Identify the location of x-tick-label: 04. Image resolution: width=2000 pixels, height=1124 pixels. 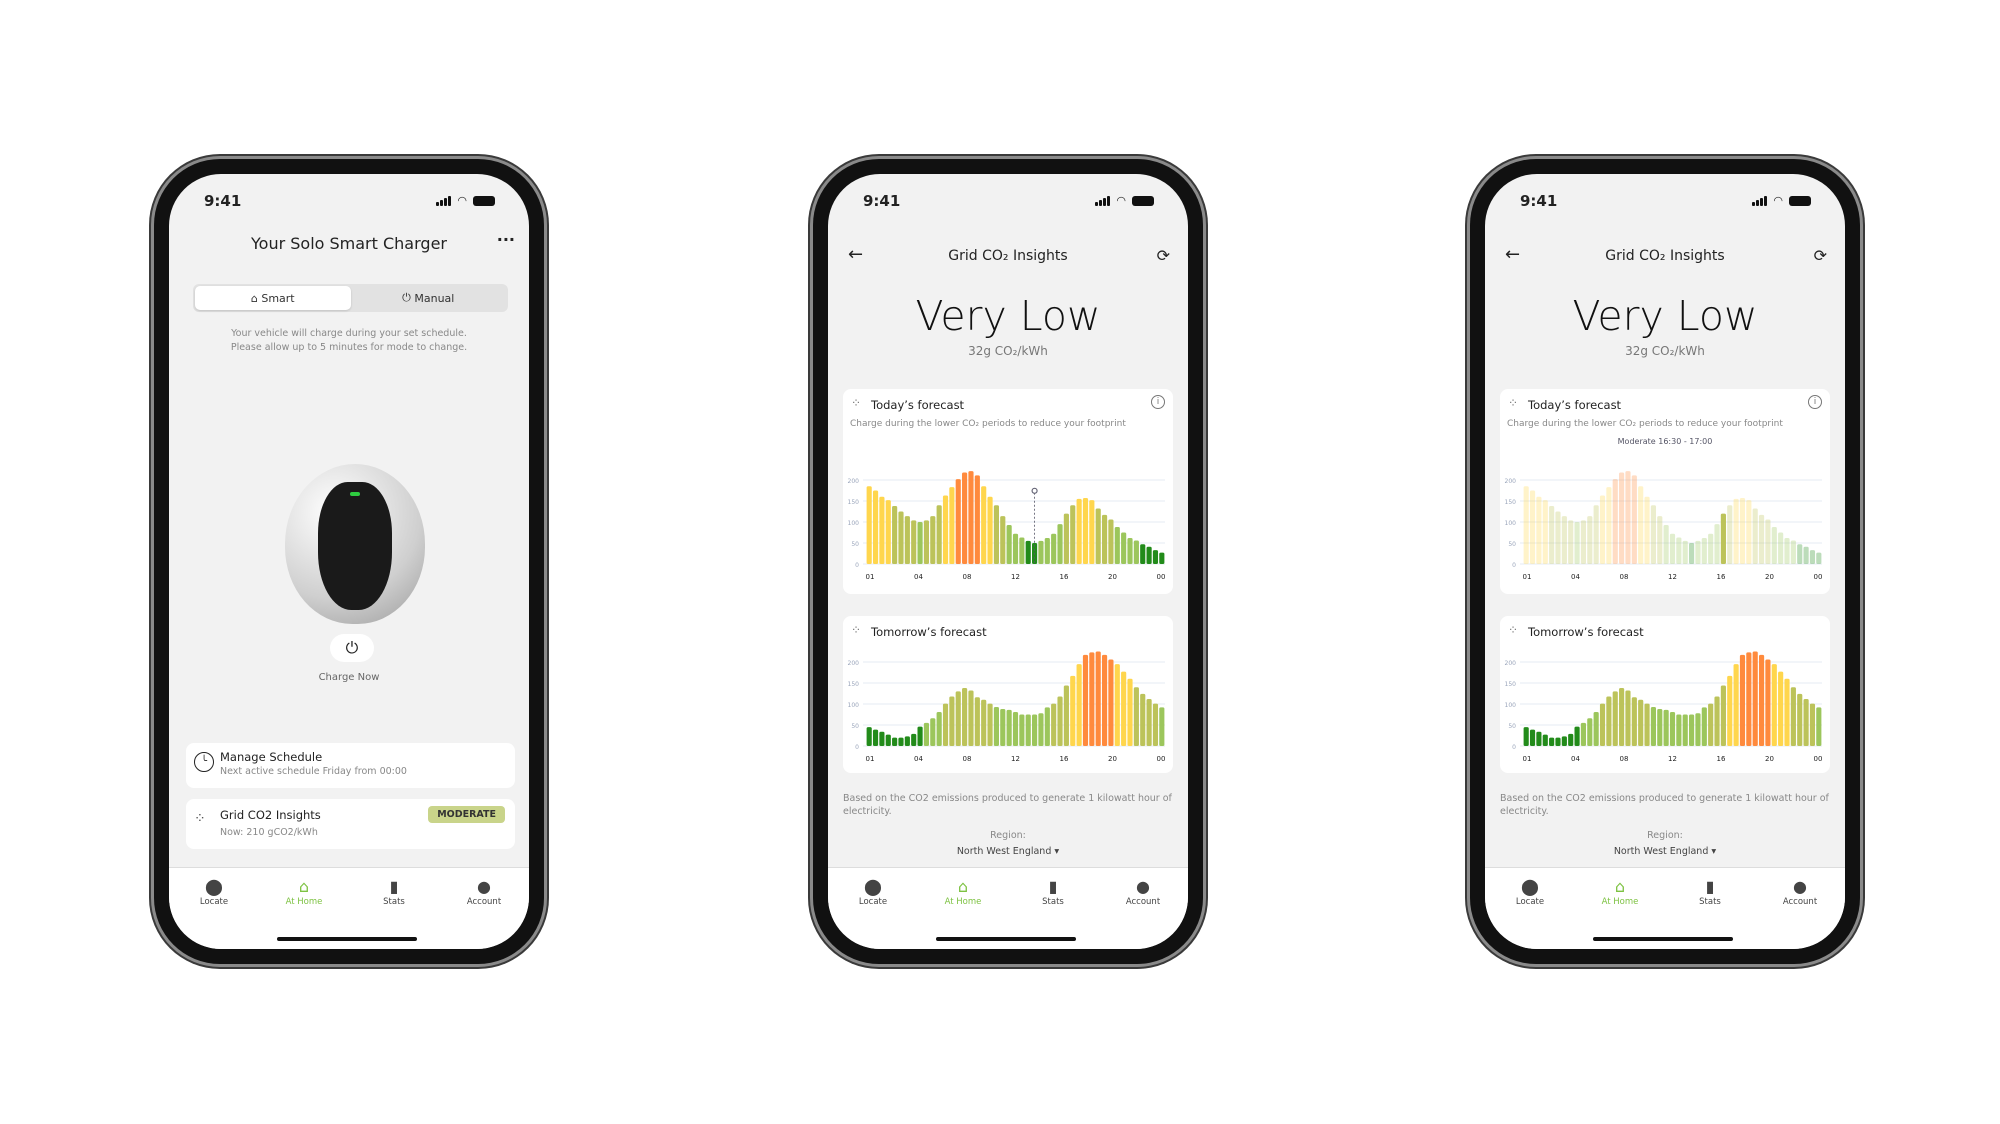
(1575, 577).